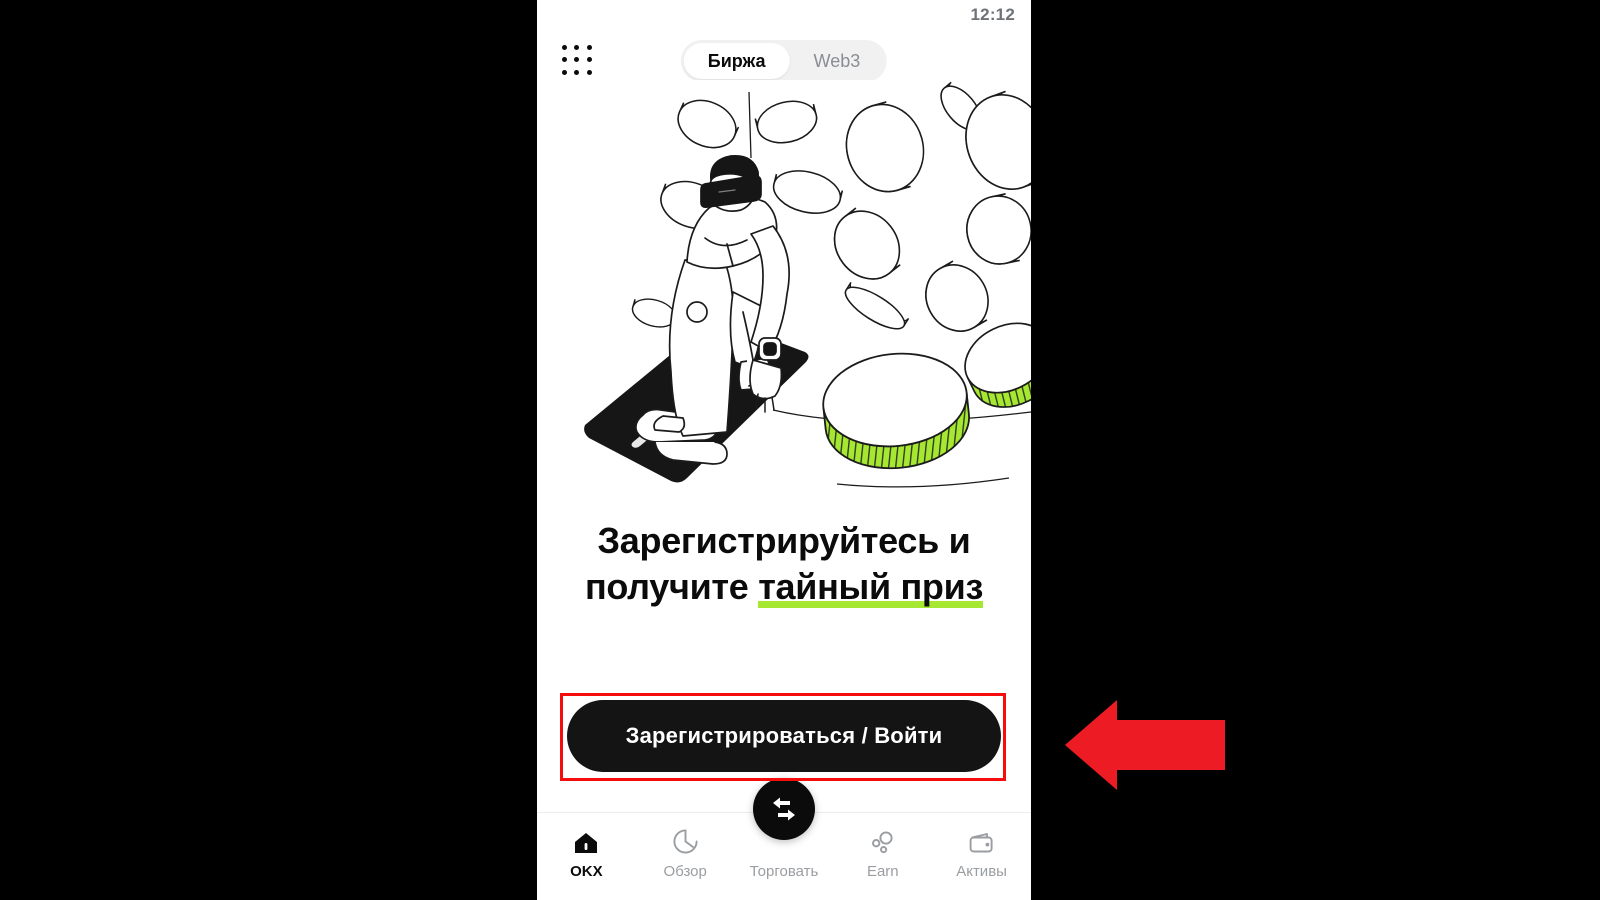  What do you see at coordinates (784, 871) in the screenshot?
I see `tab-torgovat-label: Торговать` at bounding box center [784, 871].